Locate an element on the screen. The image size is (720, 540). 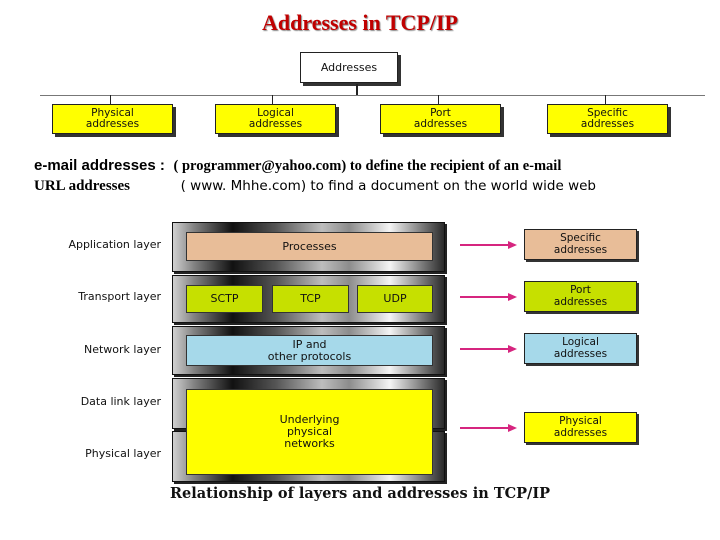
arrow-physical-to-physical-addresses is located at coordinates (488, 428).